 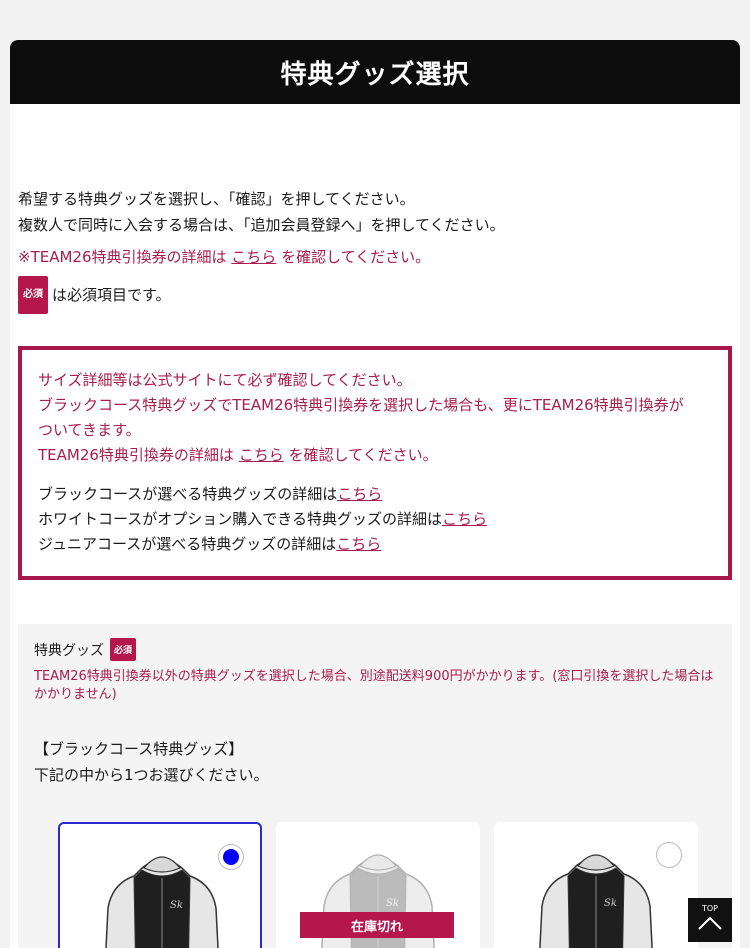 I want to click on chevron-up-icon, so click(x=710, y=923).